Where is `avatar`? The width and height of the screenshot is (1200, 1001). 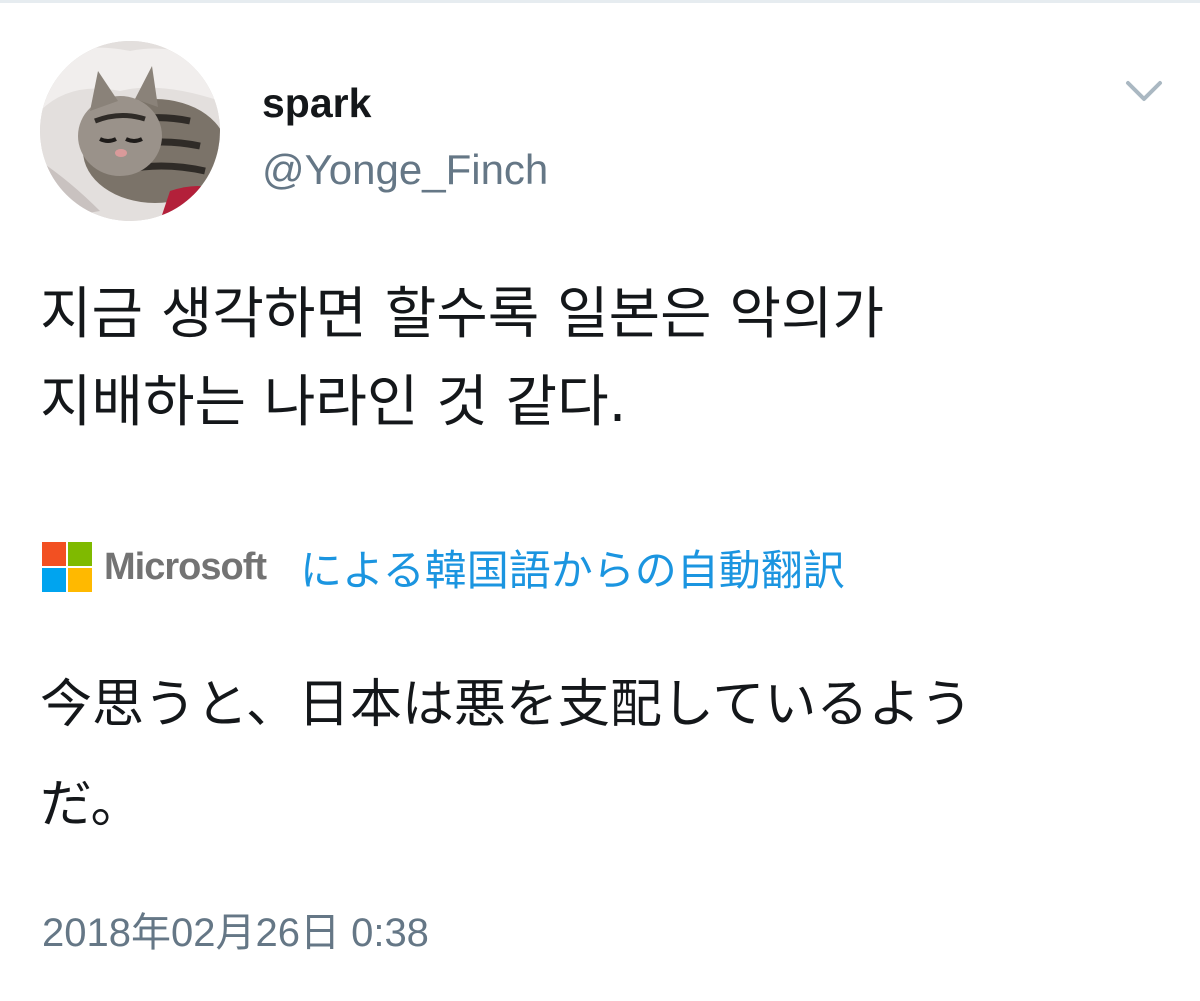
avatar is located at coordinates (130, 131).